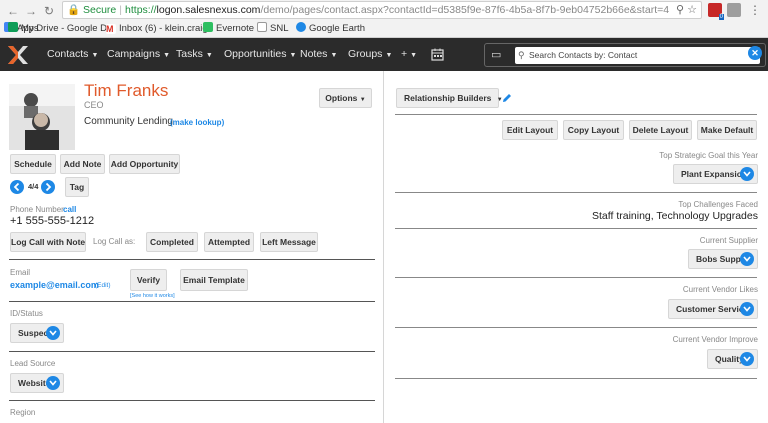  I want to click on nav-tasks: Tasks ▼, so click(194, 54).